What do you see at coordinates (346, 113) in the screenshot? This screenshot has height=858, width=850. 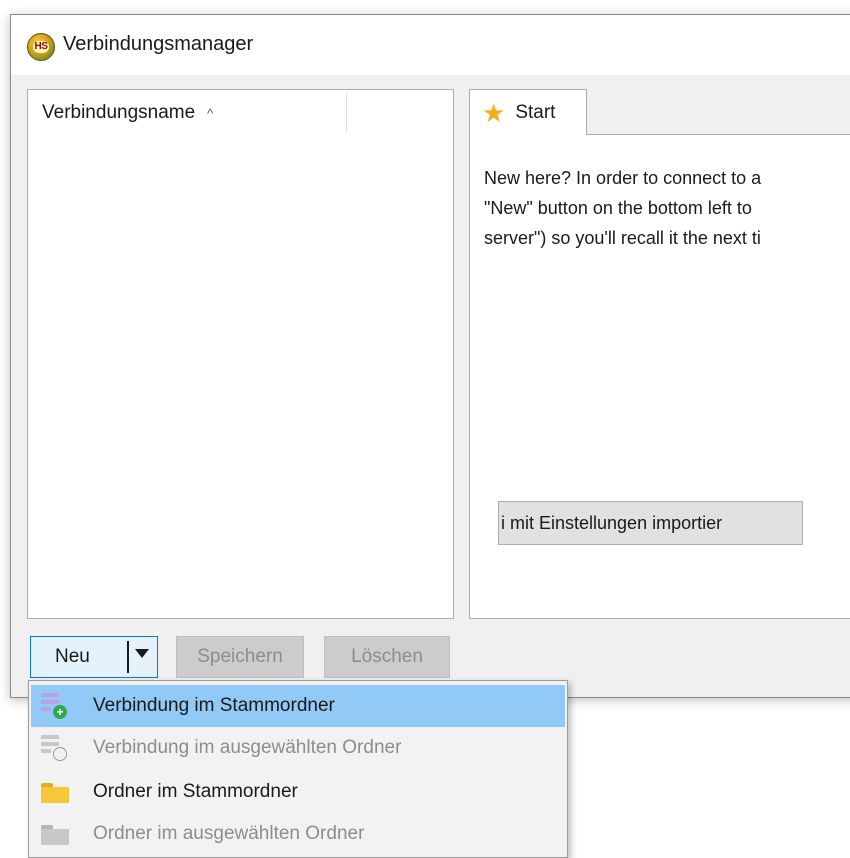 I see `column-divider` at bounding box center [346, 113].